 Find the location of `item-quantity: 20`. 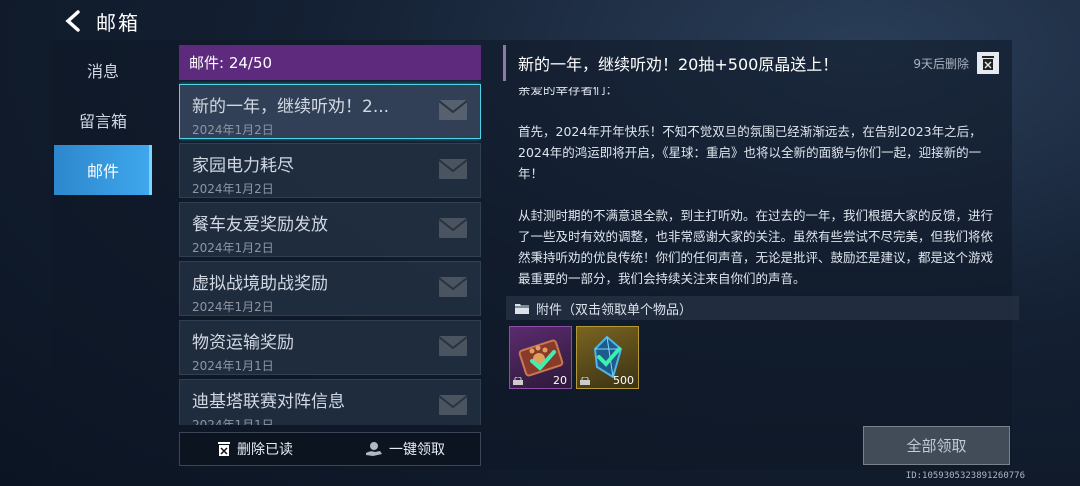

item-quantity: 20 is located at coordinates (560, 380).